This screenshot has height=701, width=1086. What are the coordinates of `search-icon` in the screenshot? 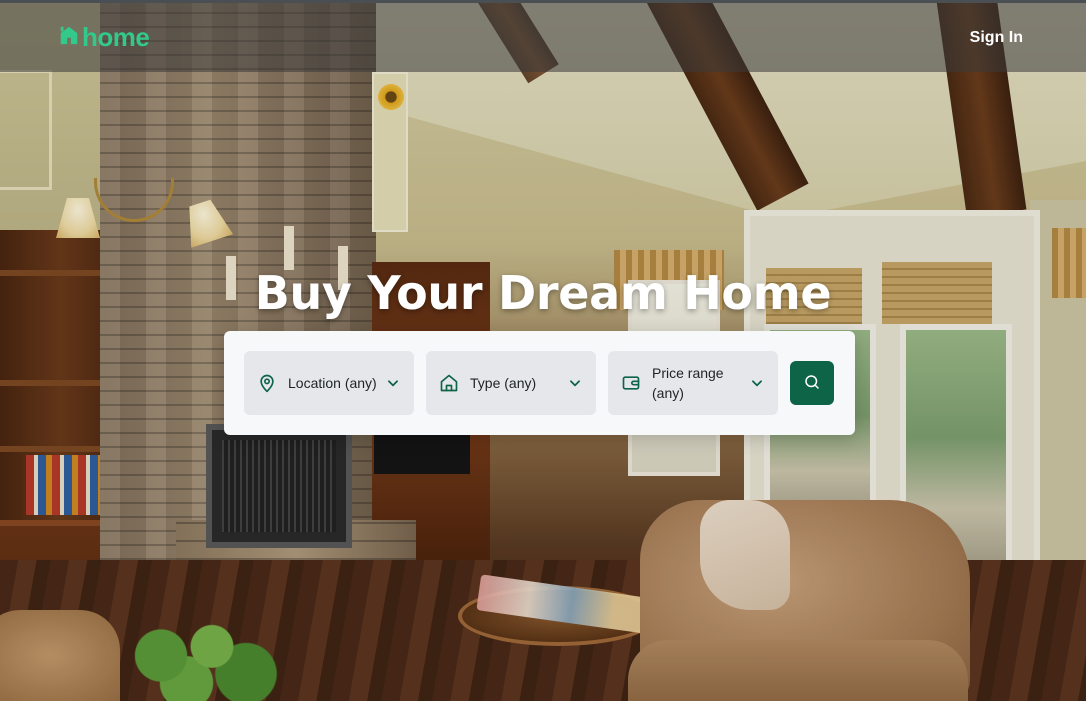 It's located at (812, 383).